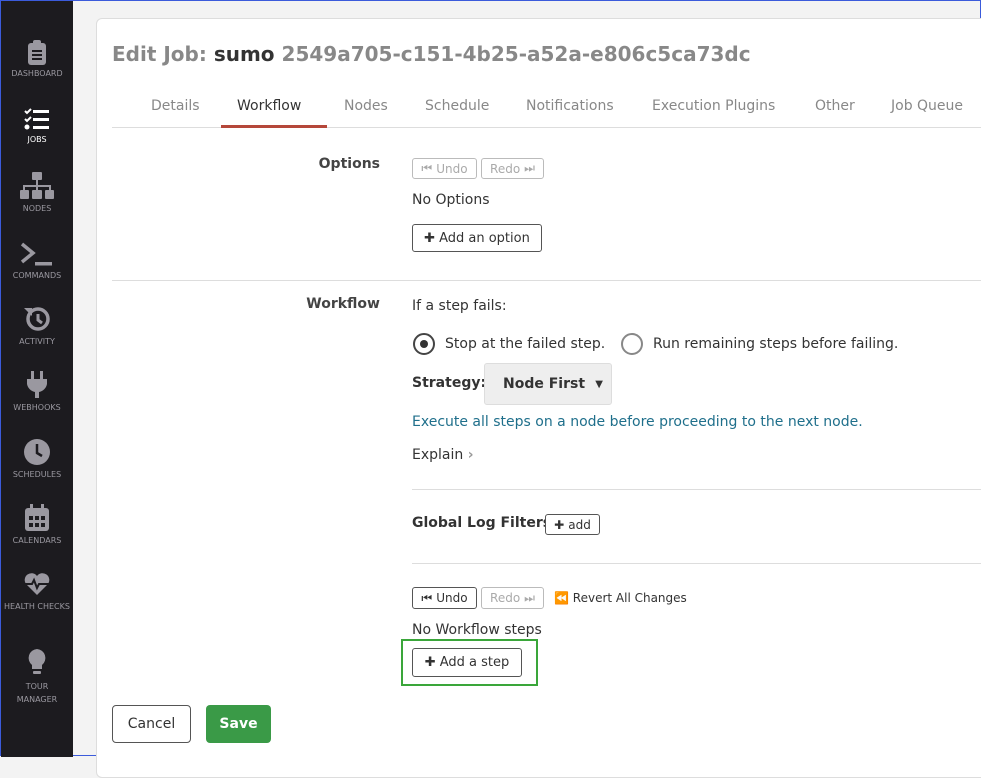 This screenshot has width=981, height=778. What do you see at coordinates (37, 384) in the screenshot?
I see `plug-icon` at bounding box center [37, 384].